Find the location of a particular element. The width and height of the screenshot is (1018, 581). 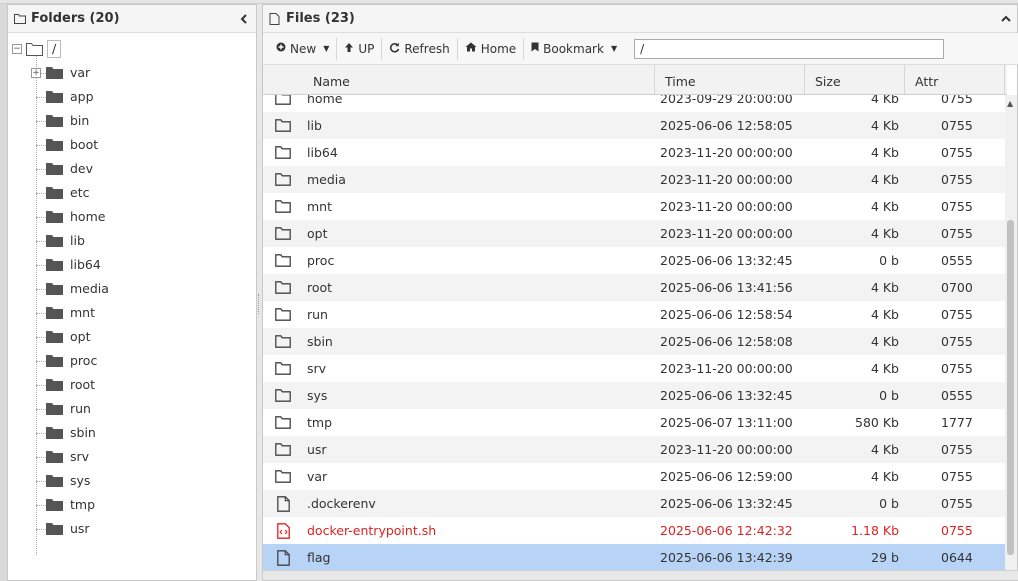

file-row: tmp 2025-06-07 13:11:00 580 Kb 1777 is located at coordinates (635, 422).